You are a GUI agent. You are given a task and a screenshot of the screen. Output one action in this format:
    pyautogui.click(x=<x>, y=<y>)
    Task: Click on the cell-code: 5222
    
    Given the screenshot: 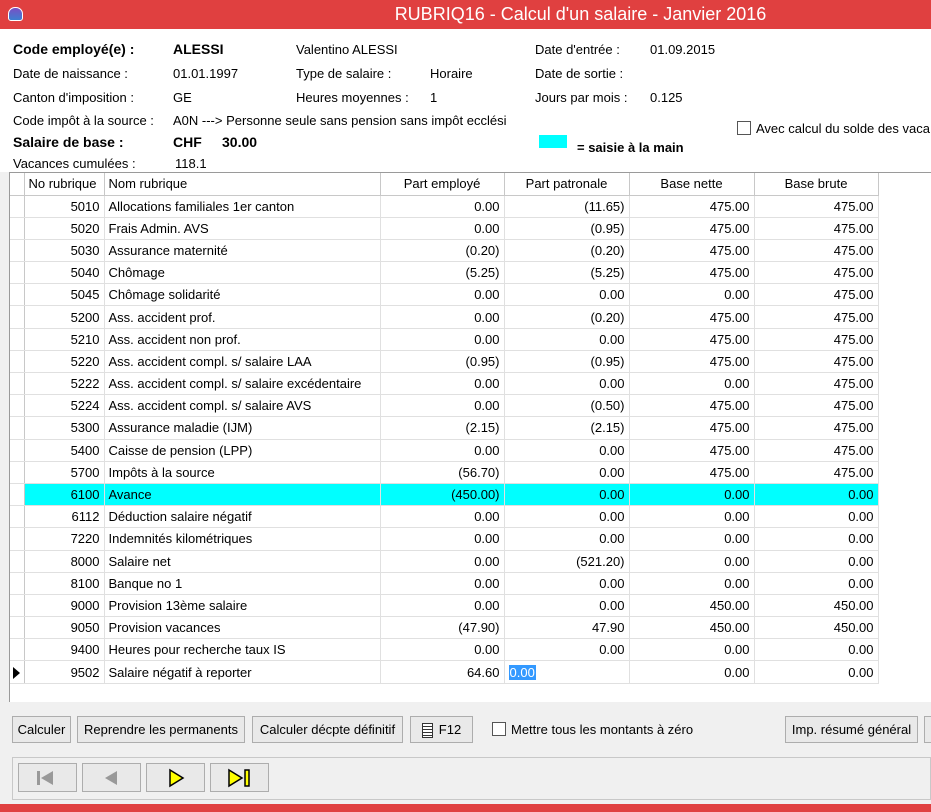 What is the action you would take?
    pyautogui.click(x=64, y=384)
    